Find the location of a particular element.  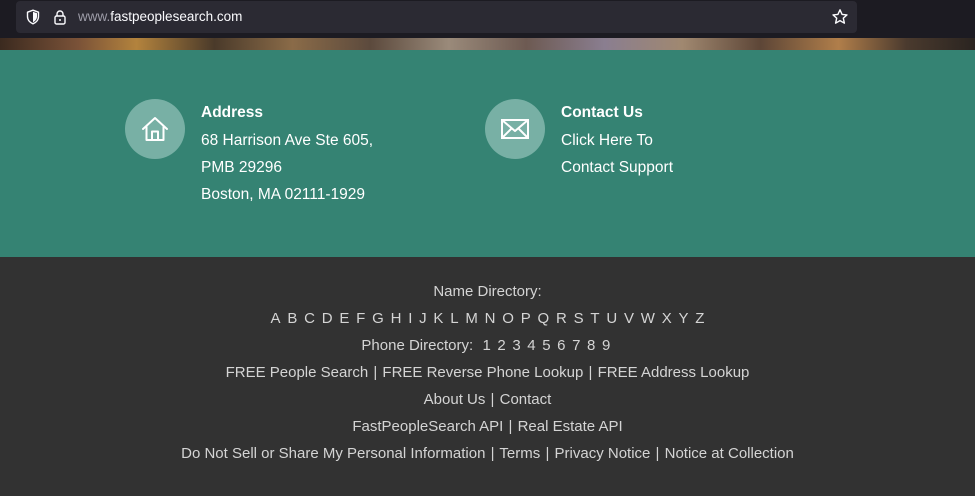

house-icon-circle is located at coordinates (155, 129).